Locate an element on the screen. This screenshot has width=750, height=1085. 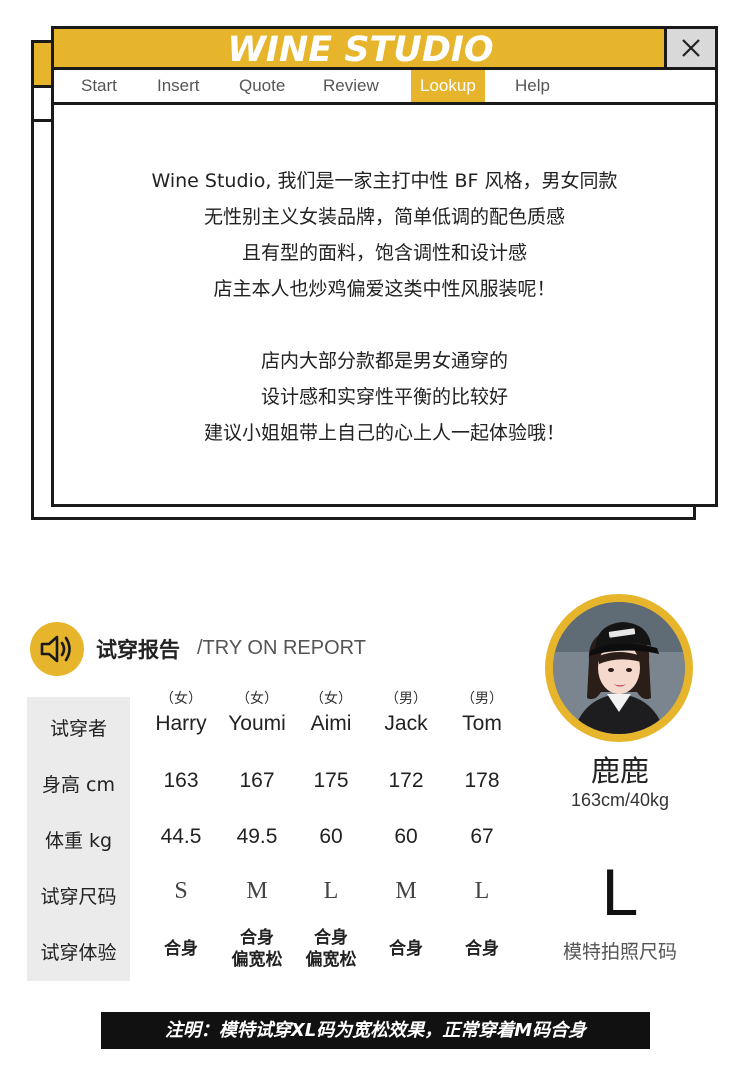
row-label-size: 试穿尺码 is located at coordinates (78, 897).